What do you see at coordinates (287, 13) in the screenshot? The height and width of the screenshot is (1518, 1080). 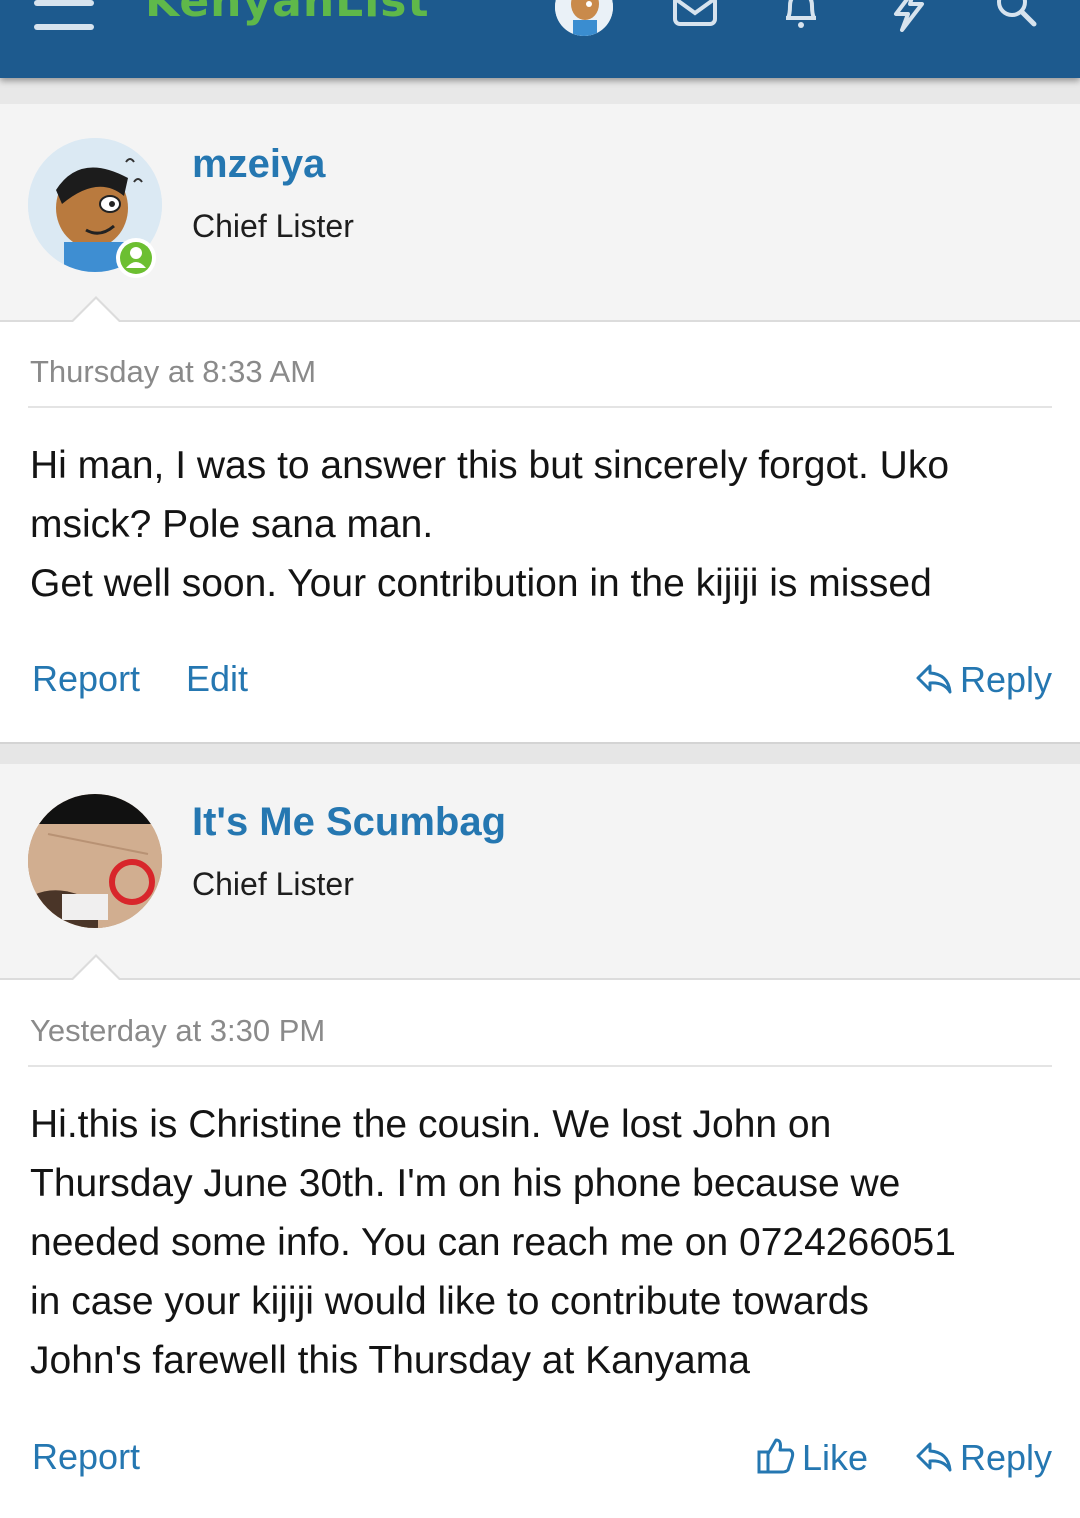 I see `site-logo: KenyanList` at bounding box center [287, 13].